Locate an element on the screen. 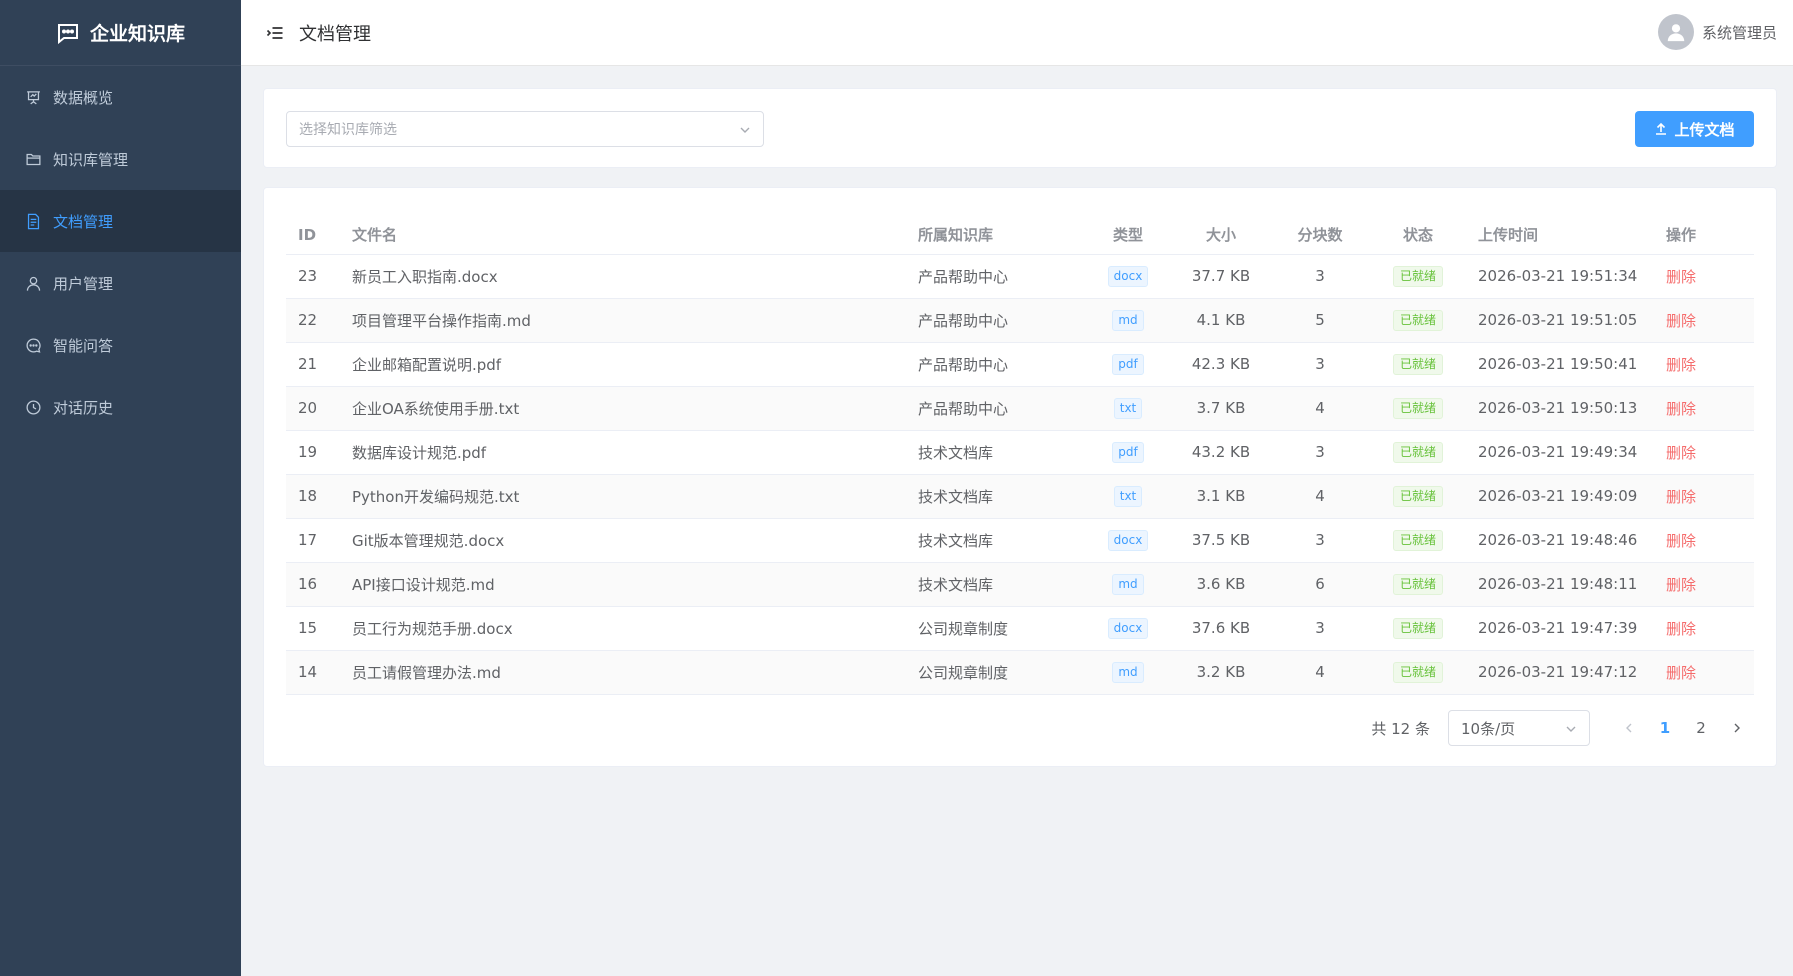 This screenshot has height=976, width=1793. avatar is located at coordinates (1675, 32).